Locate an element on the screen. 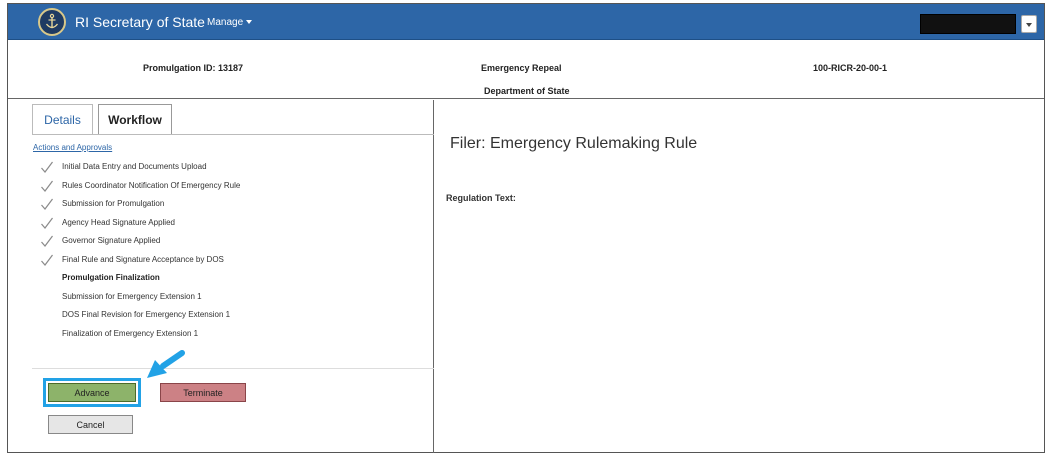 The height and width of the screenshot is (456, 1050). actions-approvals-link: Actions and Approvals is located at coordinates (72, 147).